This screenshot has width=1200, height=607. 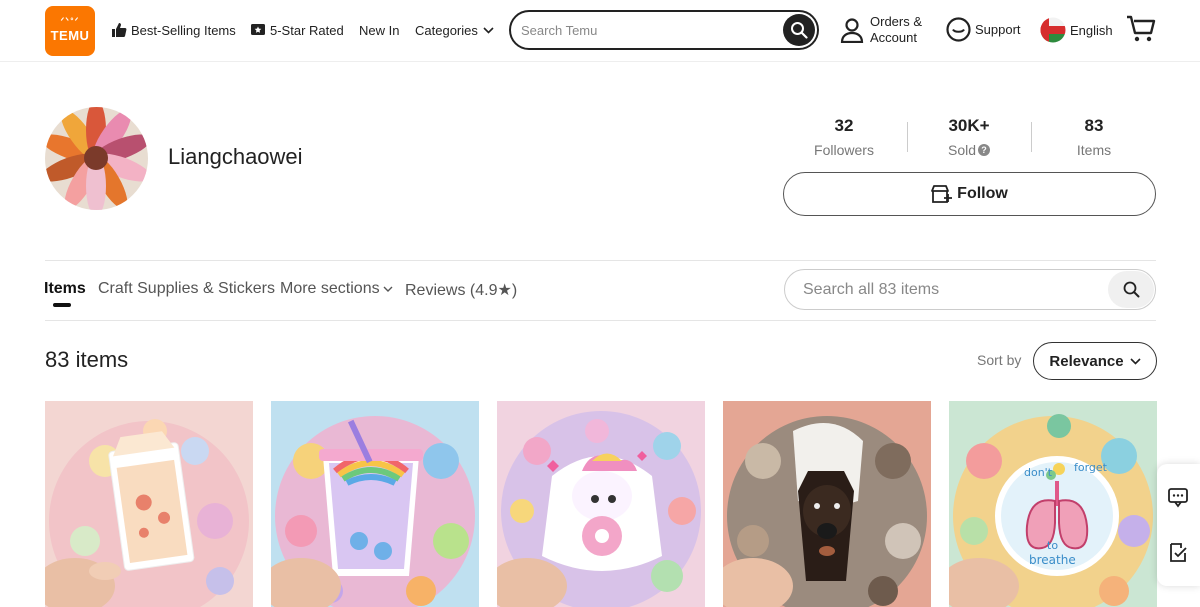 I want to click on chat-icon, so click(x=1178, y=497).